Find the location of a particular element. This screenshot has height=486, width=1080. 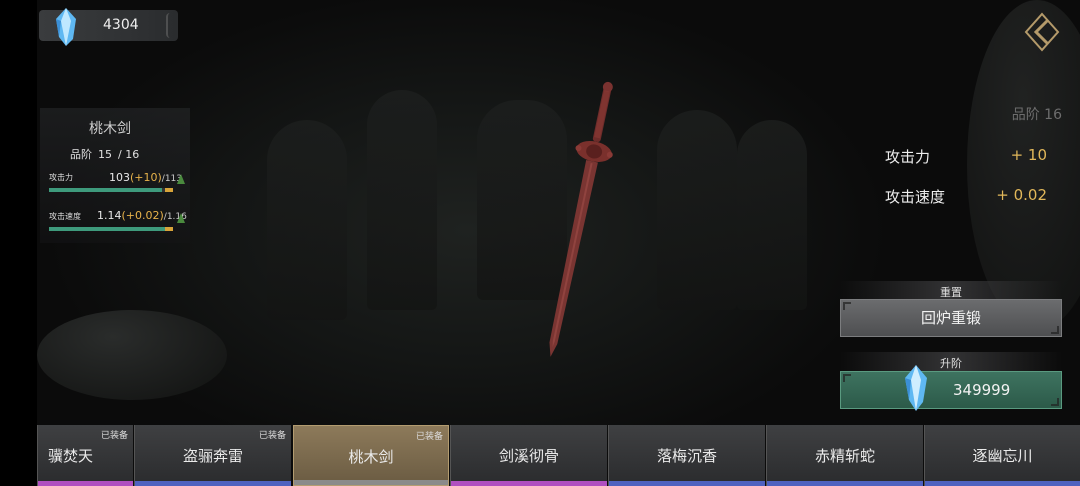

upgrade-stat-label: 攻击力 is located at coordinates (908, 157).